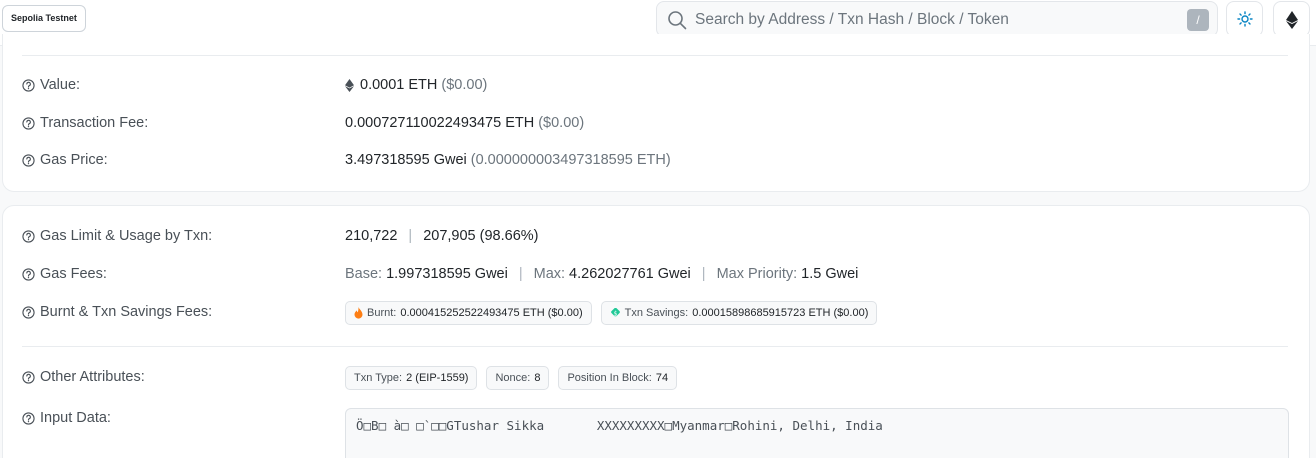 The image size is (1316, 458). What do you see at coordinates (74, 160) in the screenshot?
I see `gas-price-label-text: Gas Price:` at bounding box center [74, 160].